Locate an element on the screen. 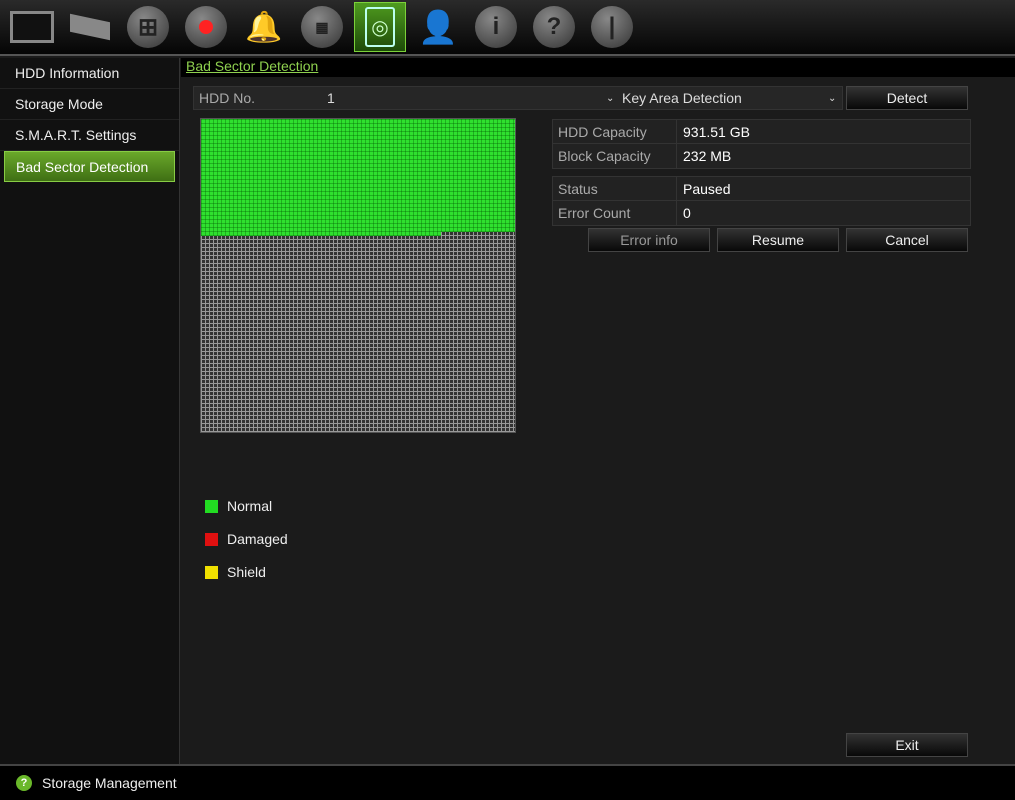 The image size is (1015, 800). camera-icon is located at coordinates (90, 27).